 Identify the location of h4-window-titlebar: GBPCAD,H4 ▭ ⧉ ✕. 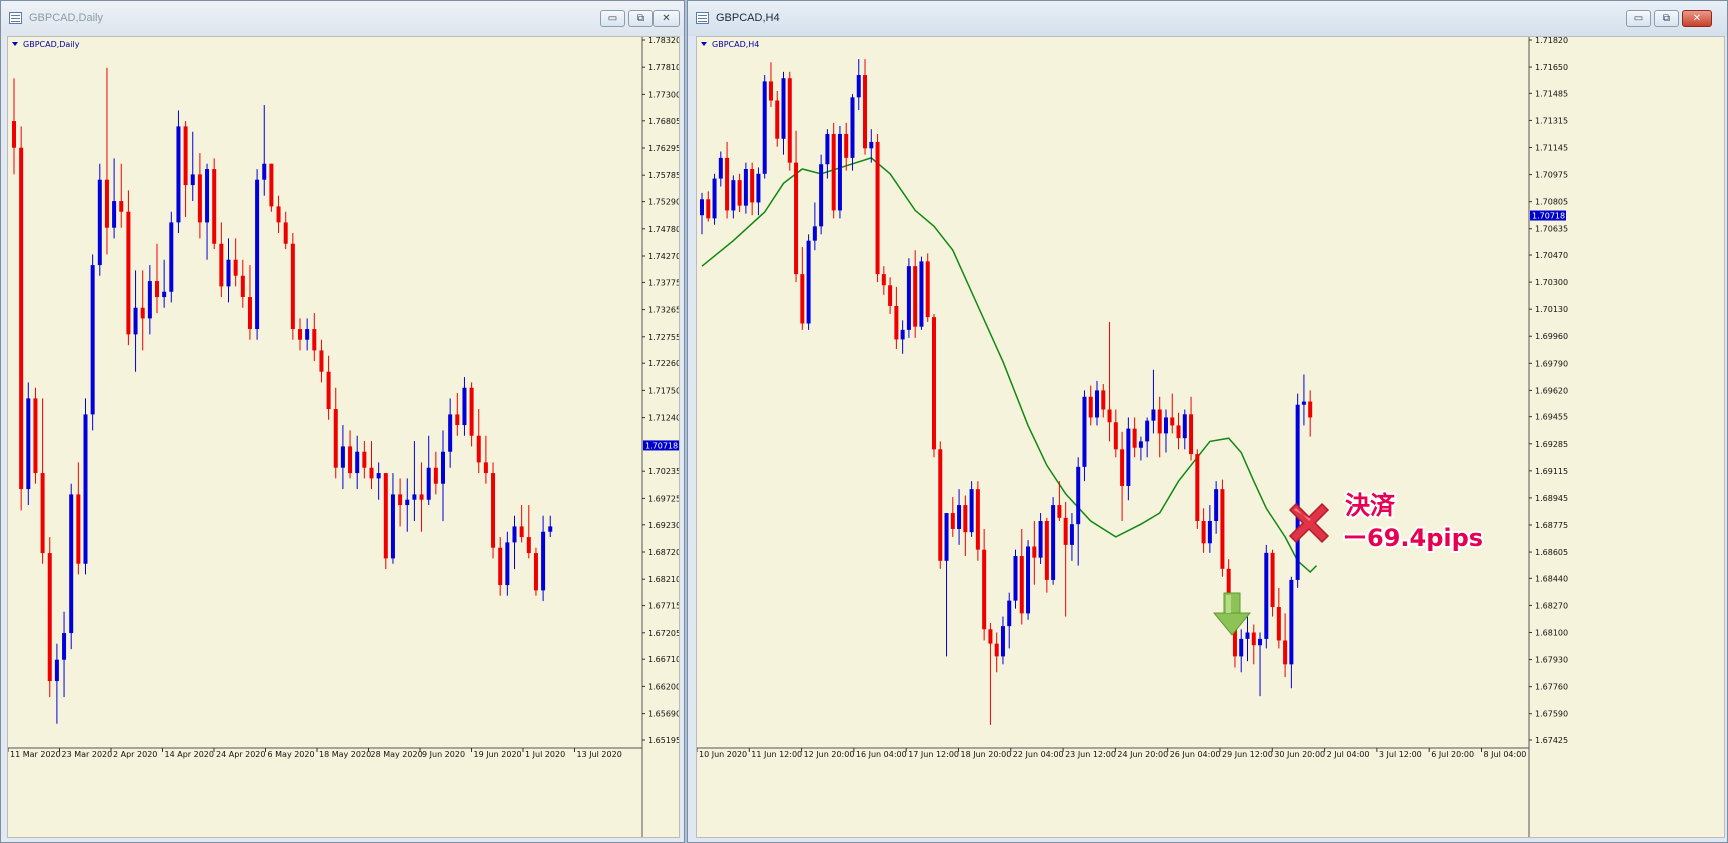
(1207, 18).